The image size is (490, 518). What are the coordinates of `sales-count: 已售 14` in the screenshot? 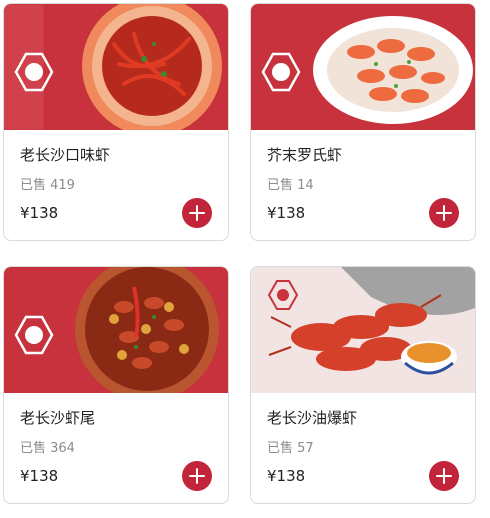 It's located at (290, 185).